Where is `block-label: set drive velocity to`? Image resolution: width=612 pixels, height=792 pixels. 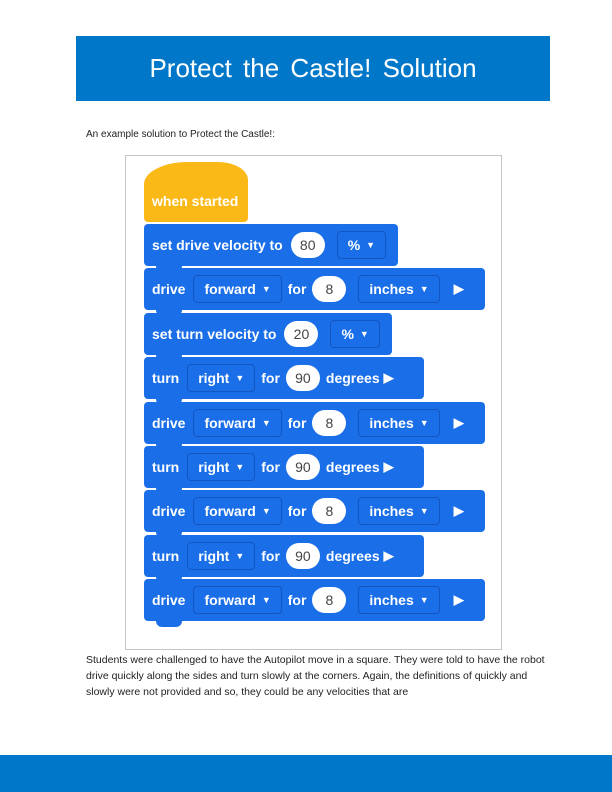 block-label: set drive velocity to is located at coordinates (217, 245).